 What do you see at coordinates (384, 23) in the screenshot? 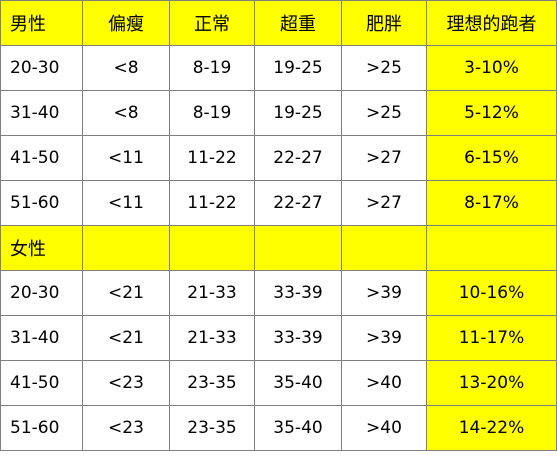
I see `obese-header-cell: 肥胖` at bounding box center [384, 23].